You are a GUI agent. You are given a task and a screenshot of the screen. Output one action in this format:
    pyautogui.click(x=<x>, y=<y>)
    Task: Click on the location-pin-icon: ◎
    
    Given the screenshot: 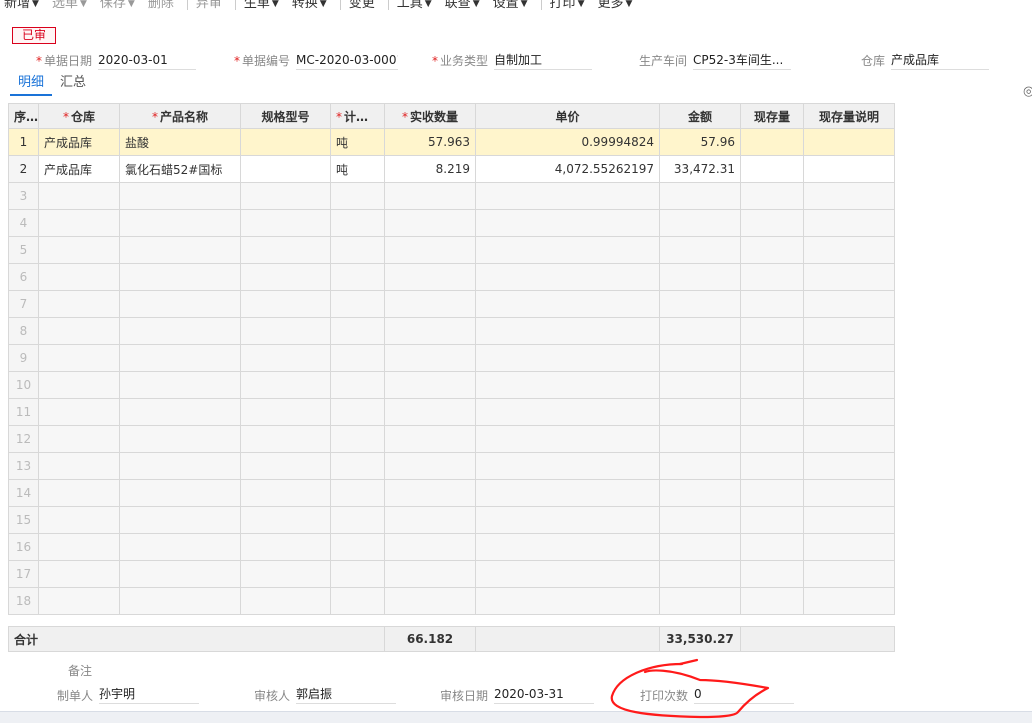 What is the action you would take?
    pyautogui.click(x=1027, y=91)
    